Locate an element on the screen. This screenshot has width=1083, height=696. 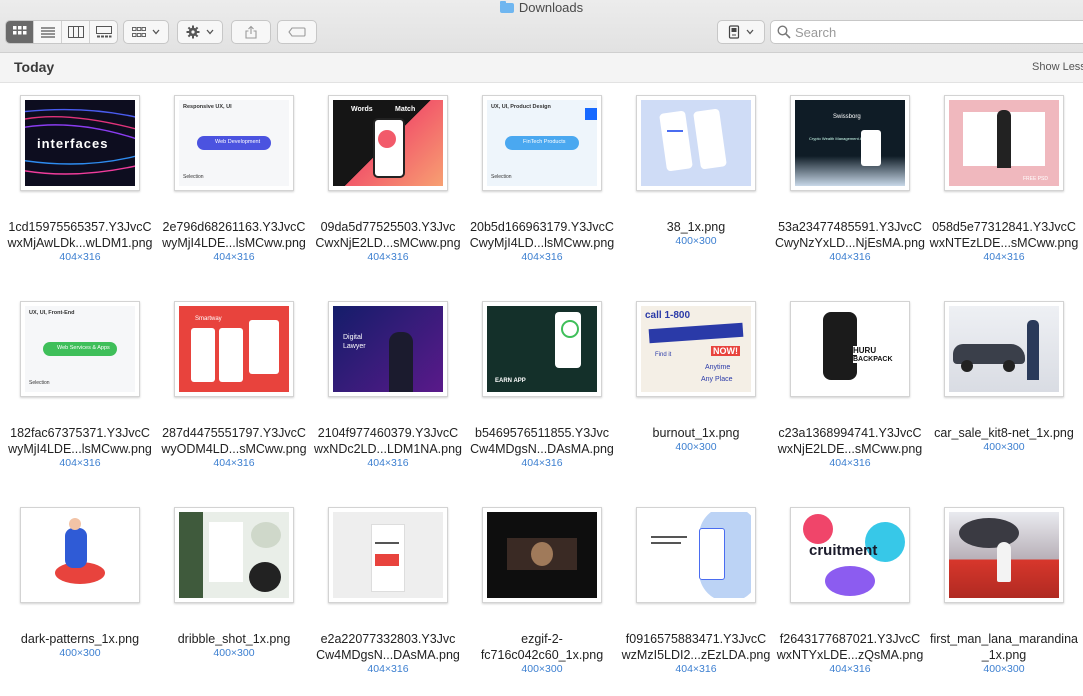
show-less-toggle: Show Less is located at coordinates (1057, 67).